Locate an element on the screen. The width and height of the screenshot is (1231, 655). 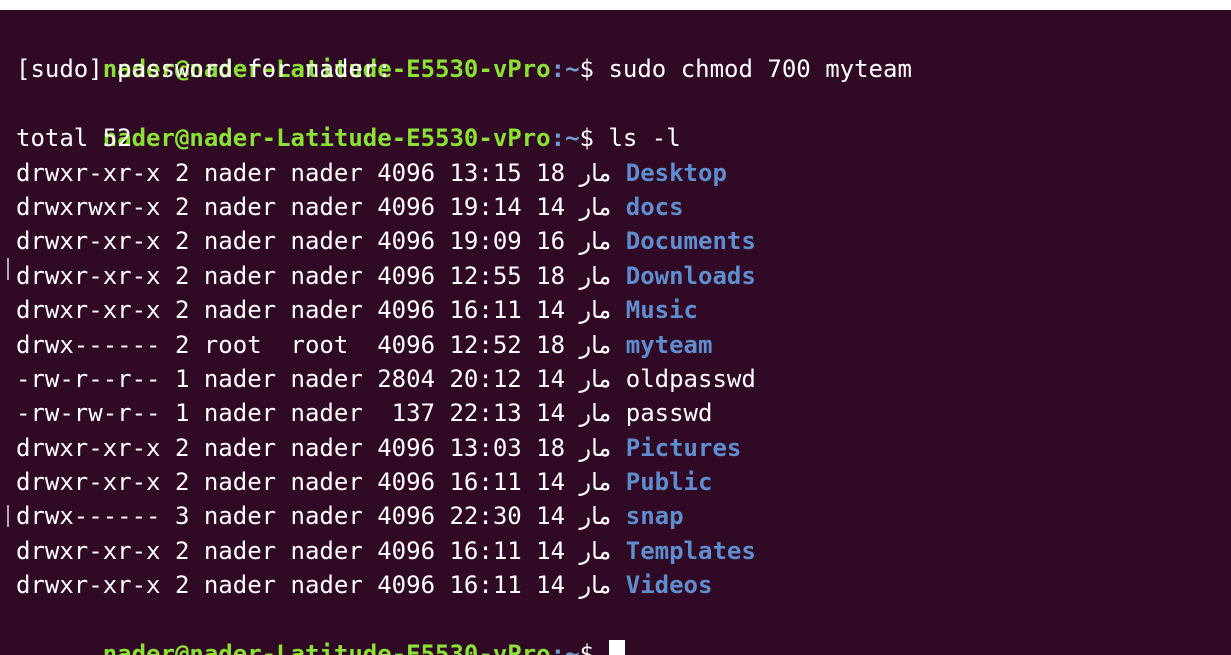
ls-row-meta: drwxr-xr-x 2 nader nader 4096 13:15 18 is located at coordinates (298, 172).